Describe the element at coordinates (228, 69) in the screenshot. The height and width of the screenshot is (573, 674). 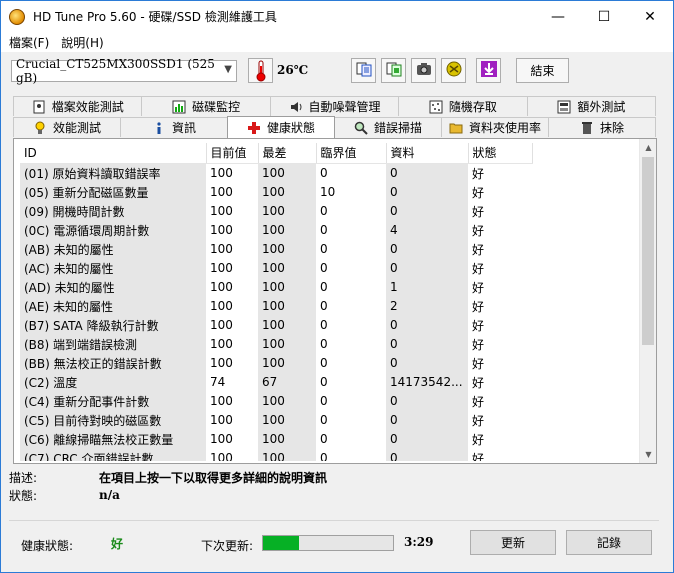
I see `chevron-down-icon: ▼` at that location.